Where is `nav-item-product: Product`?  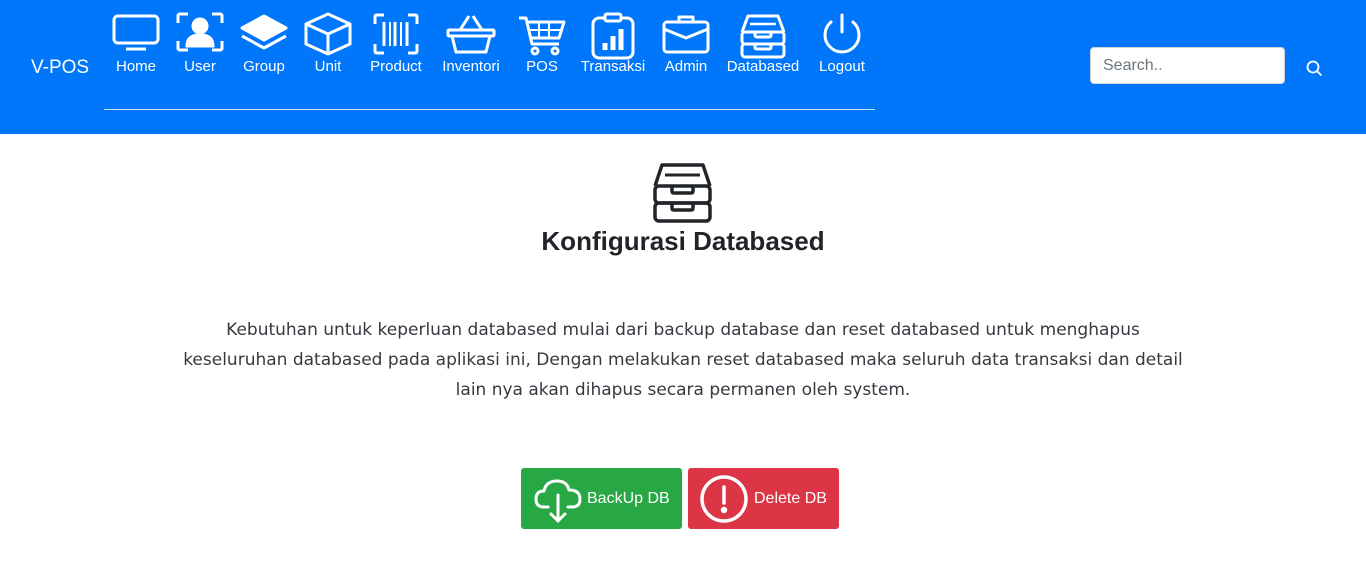 nav-item-product: Product is located at coordinates (396, 52).